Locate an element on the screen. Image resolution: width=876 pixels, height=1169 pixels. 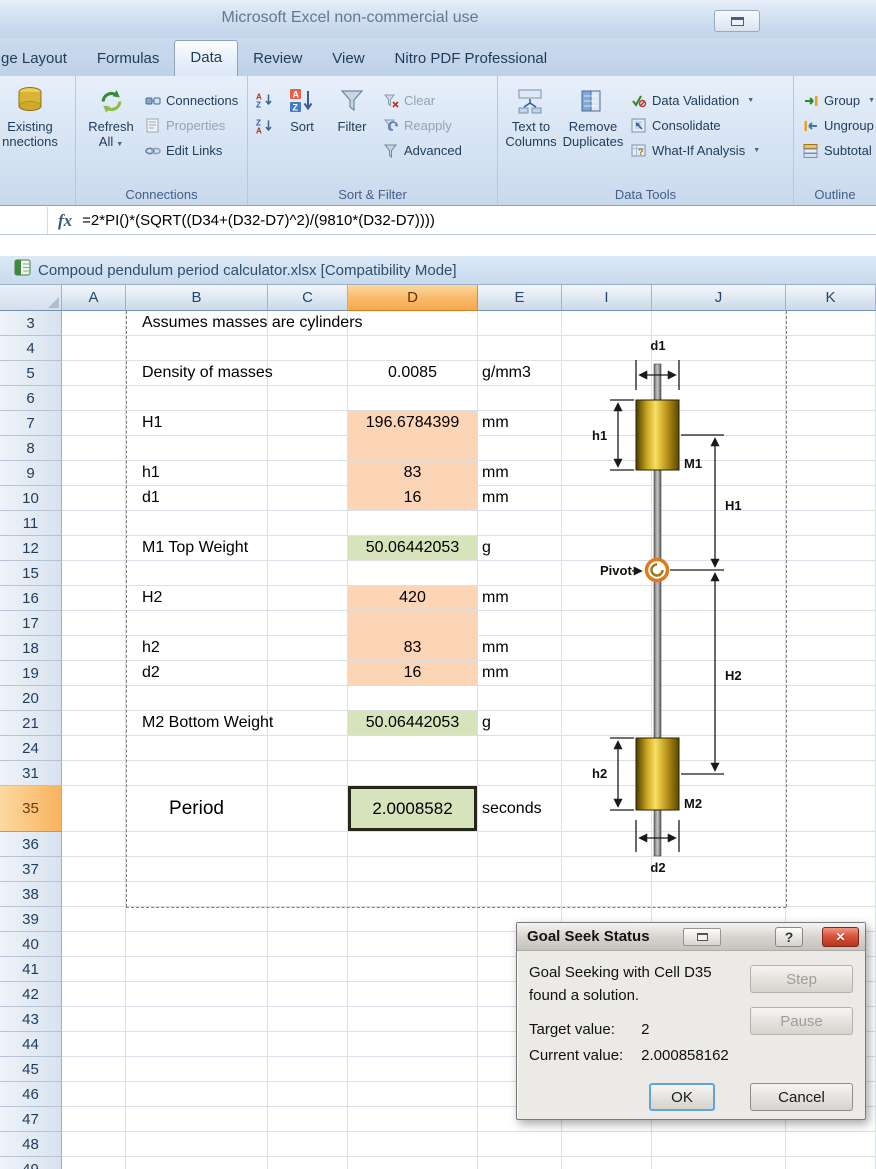
cell-A17 is located at coordinates (94, 623).